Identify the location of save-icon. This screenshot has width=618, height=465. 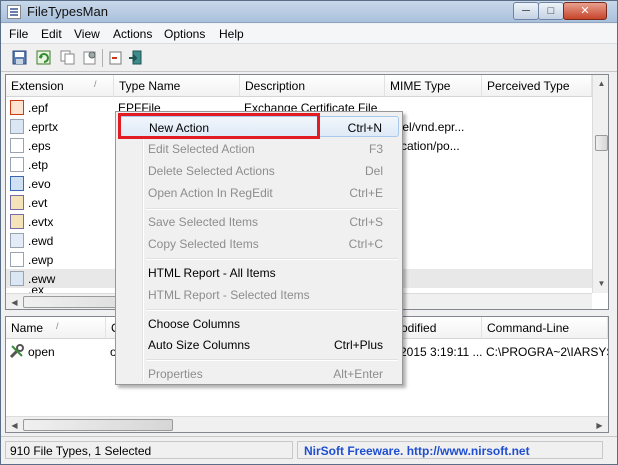
(19, 57).